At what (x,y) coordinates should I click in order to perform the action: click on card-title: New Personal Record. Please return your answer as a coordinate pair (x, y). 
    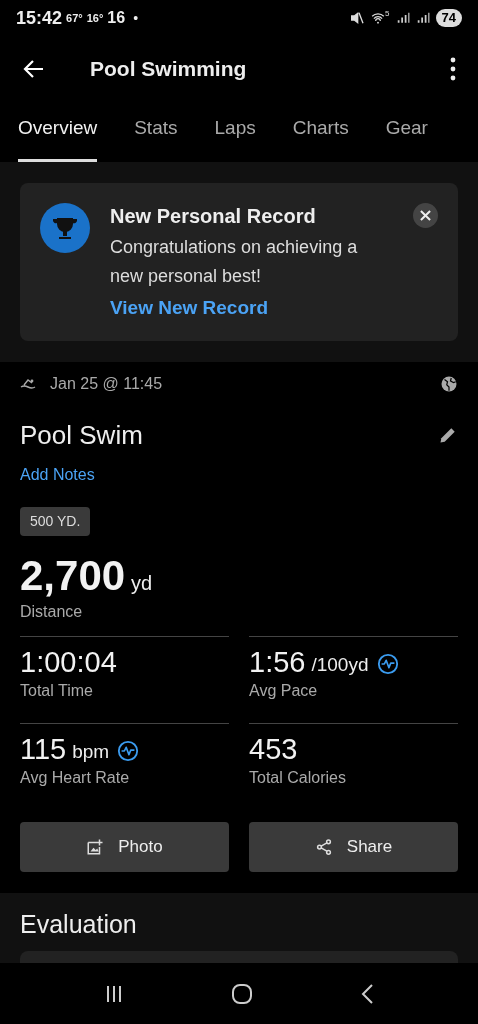
    Looking at the image, I should click on (213, 216).